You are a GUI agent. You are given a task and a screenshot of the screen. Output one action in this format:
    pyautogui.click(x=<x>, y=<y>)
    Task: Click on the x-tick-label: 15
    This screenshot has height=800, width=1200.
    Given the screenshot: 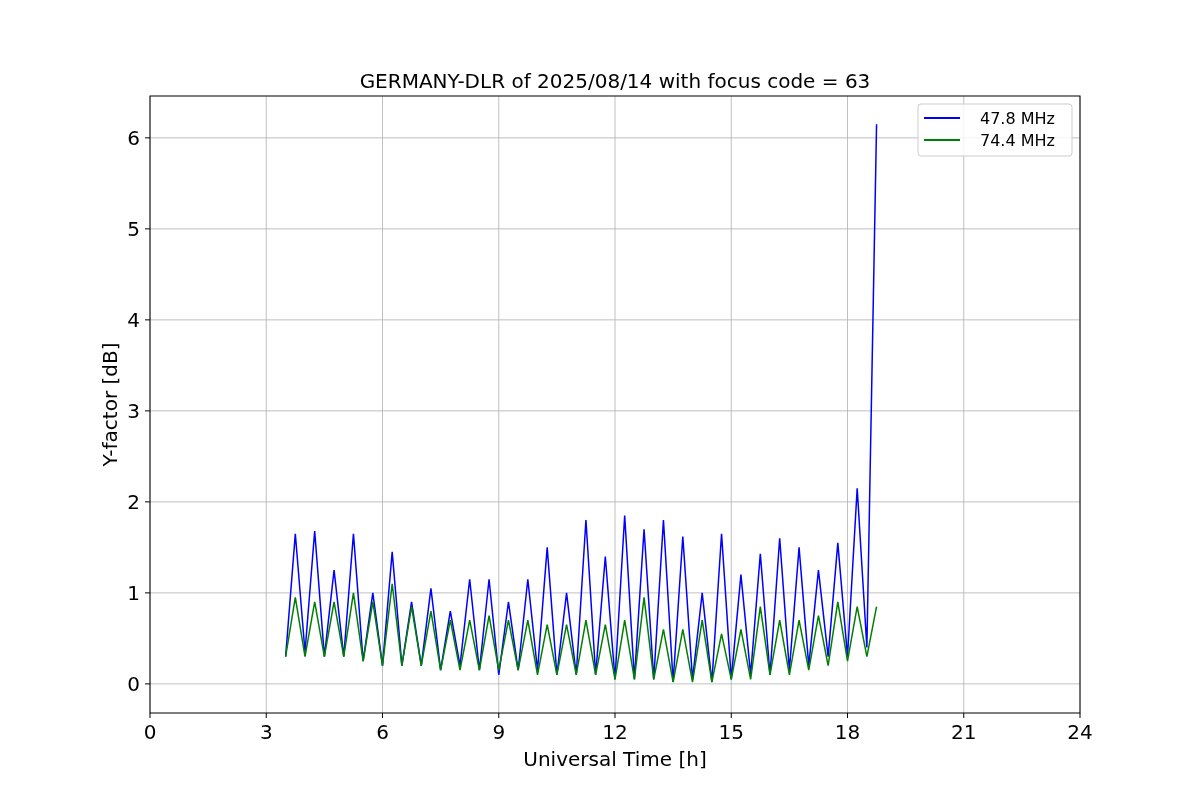 What is the action you would take?
    pyautogui.click(x=731, y=732)
    